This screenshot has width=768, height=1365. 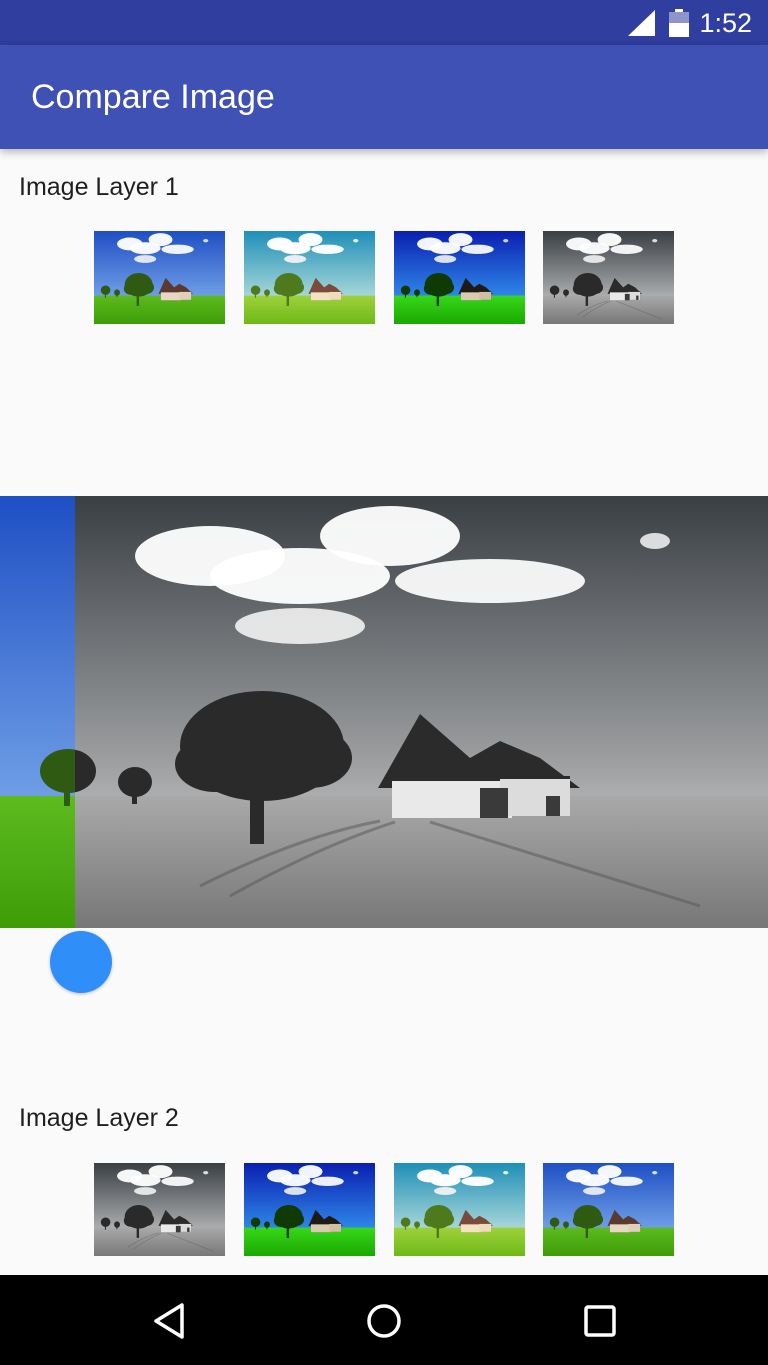 What do you see at coordinates (641, 23) in the screenshot?
I see `cell-signal-icon` at bounding box center [641, 23].